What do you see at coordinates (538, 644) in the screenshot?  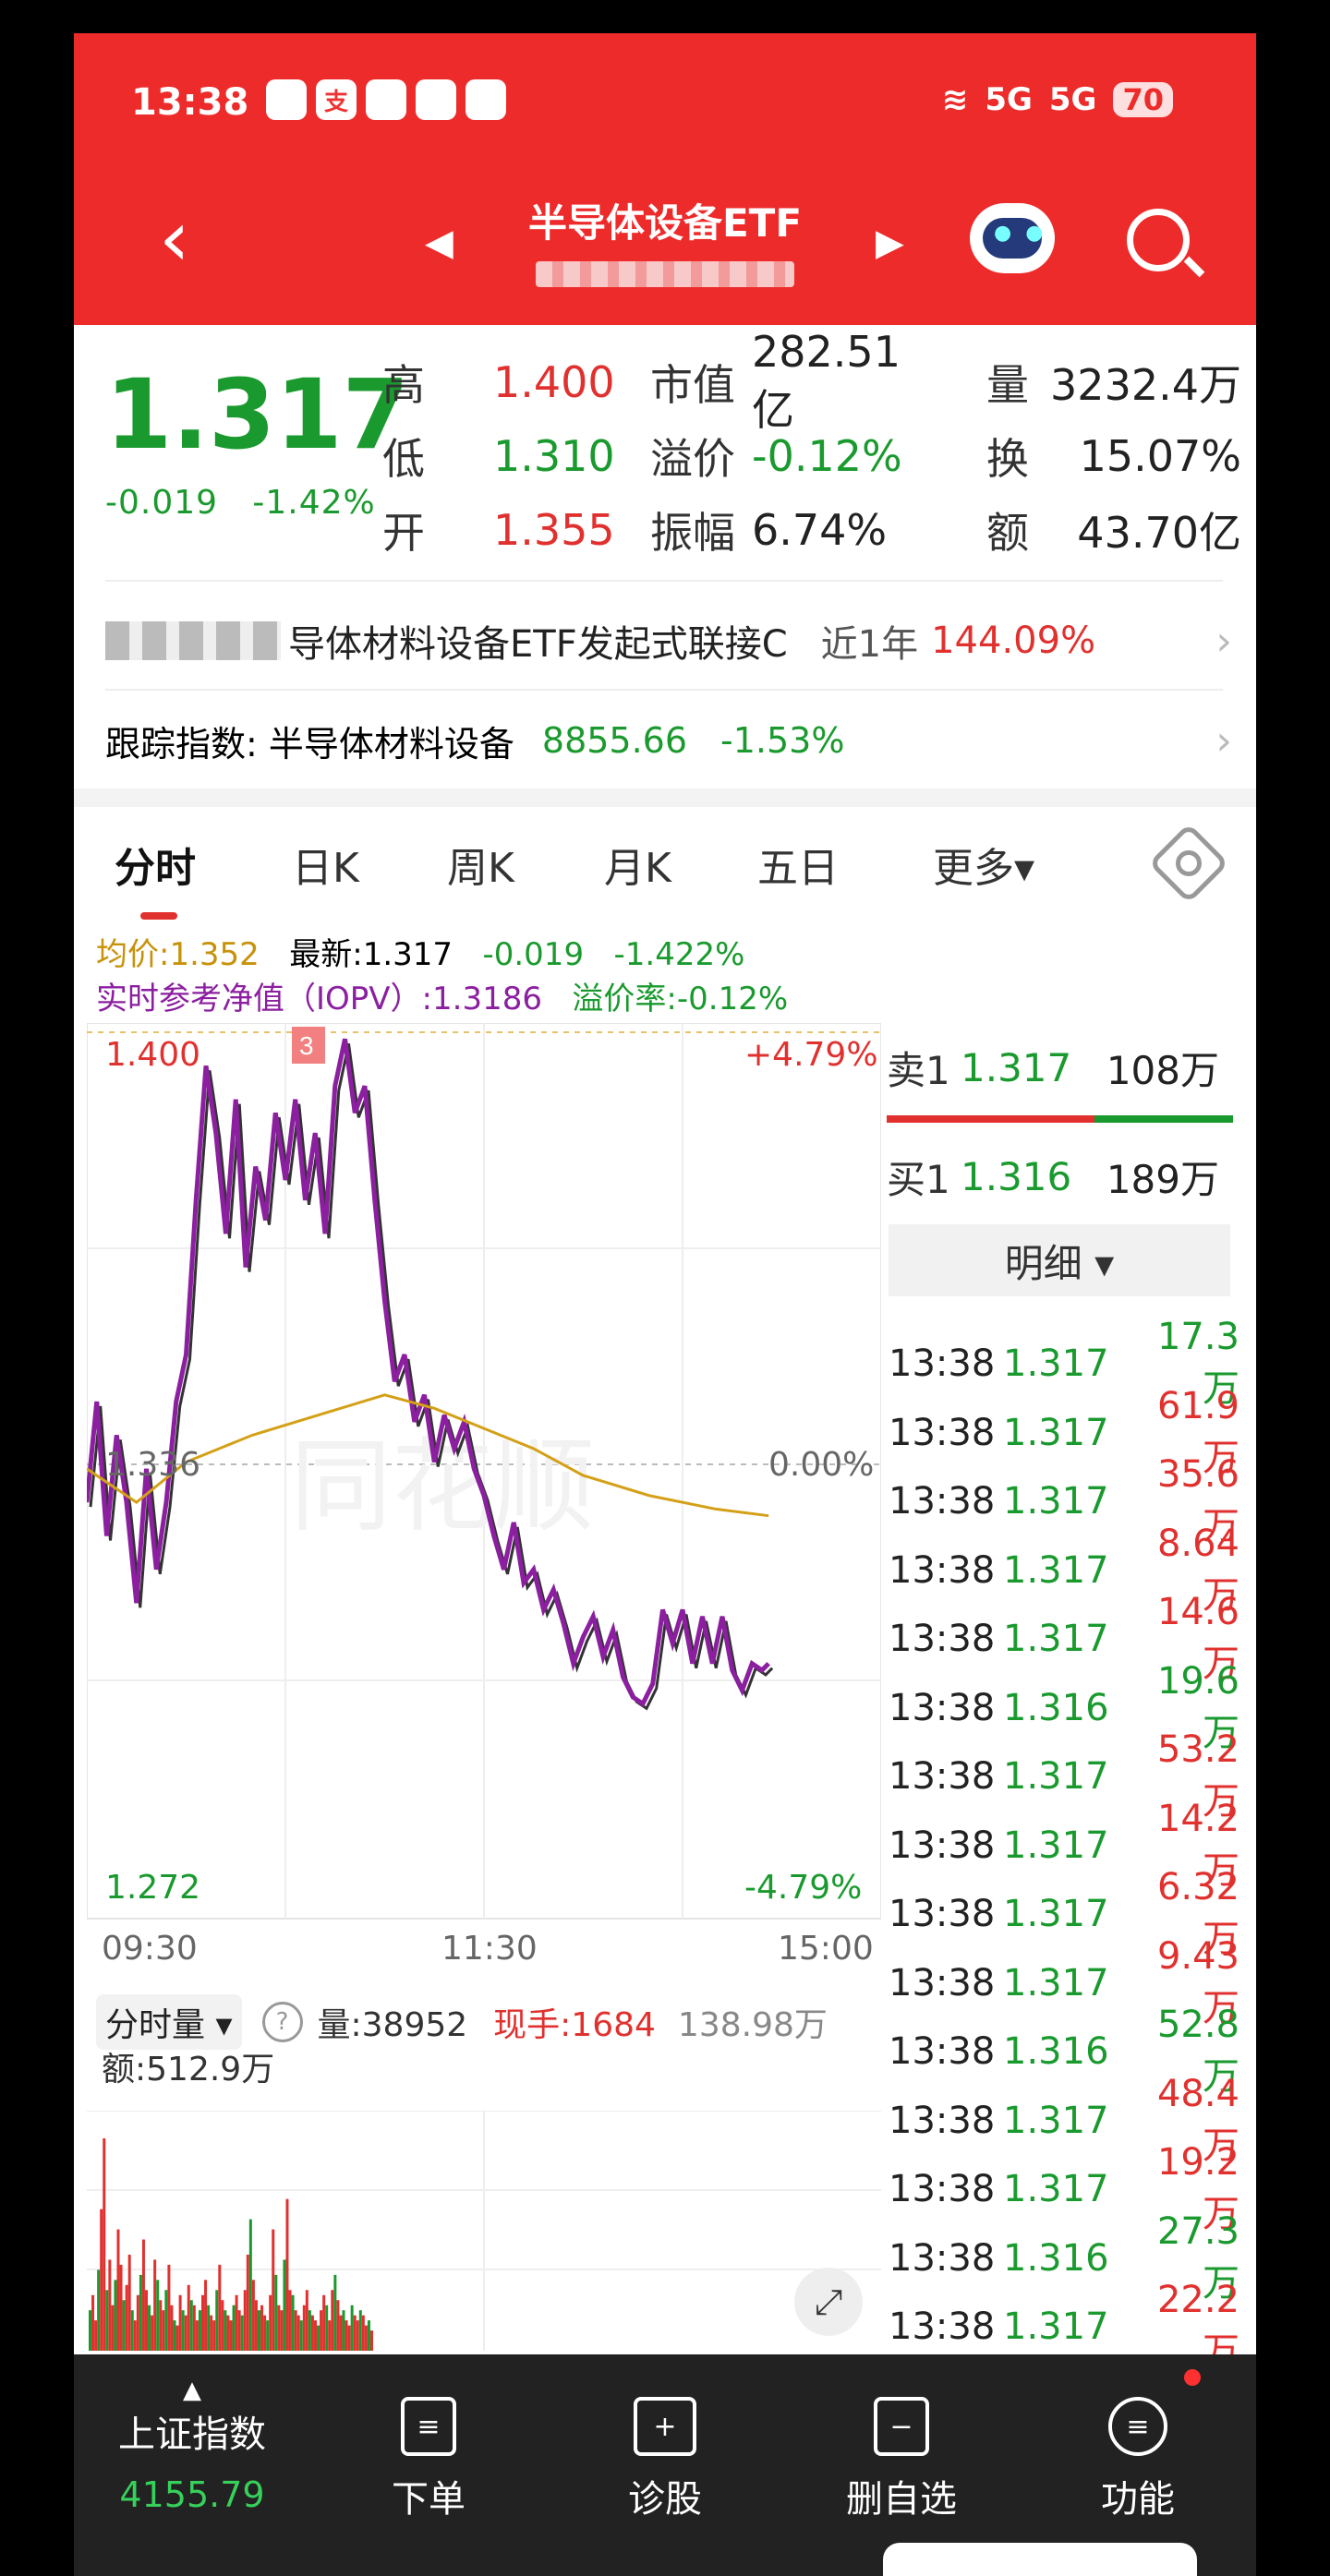 I see `linked-fund-name: 导体材料设备ETF发起式联接C` at bounding box center [538, 644].